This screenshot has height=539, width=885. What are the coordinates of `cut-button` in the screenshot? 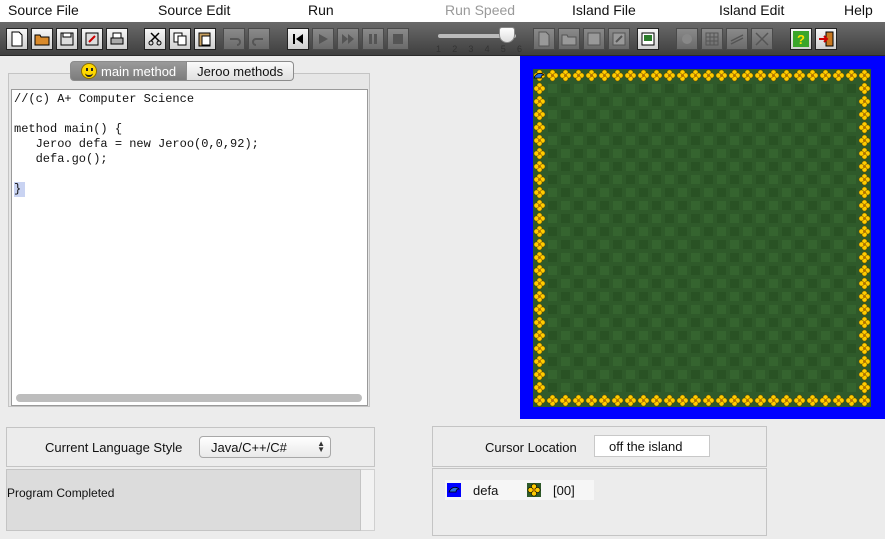 It's located at (155, 39).